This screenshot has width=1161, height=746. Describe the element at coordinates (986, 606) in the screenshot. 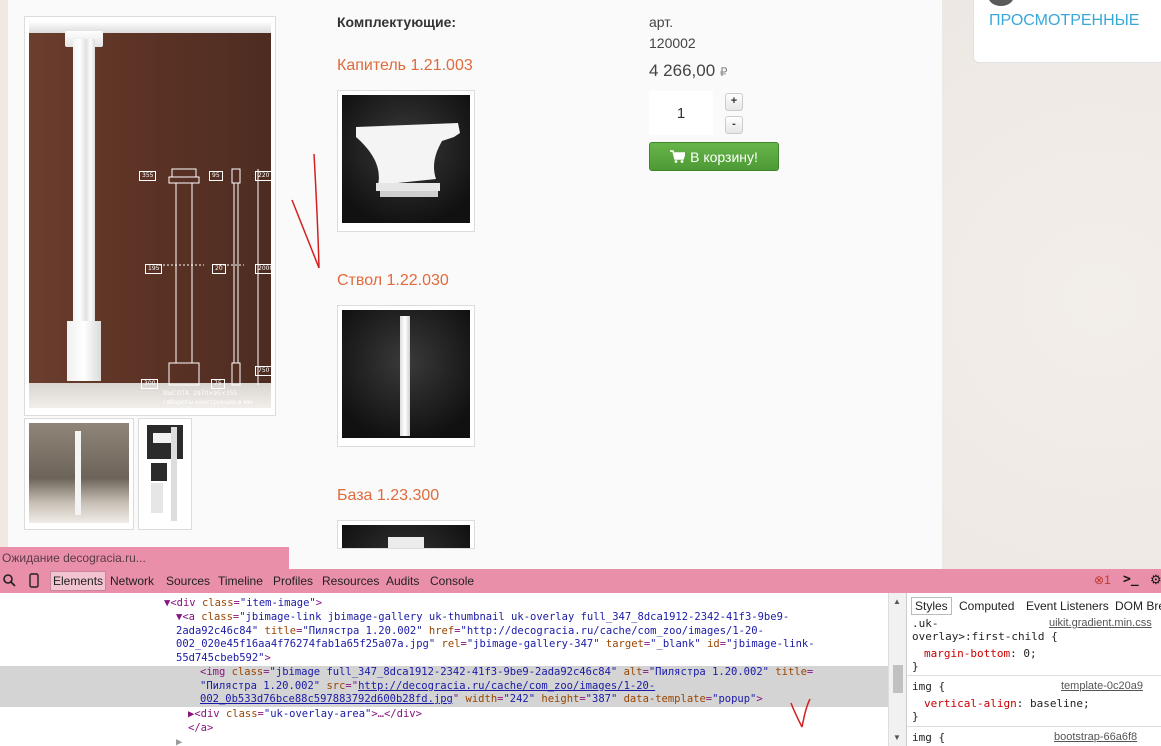

I see `tab-computed: Computed` at that location.